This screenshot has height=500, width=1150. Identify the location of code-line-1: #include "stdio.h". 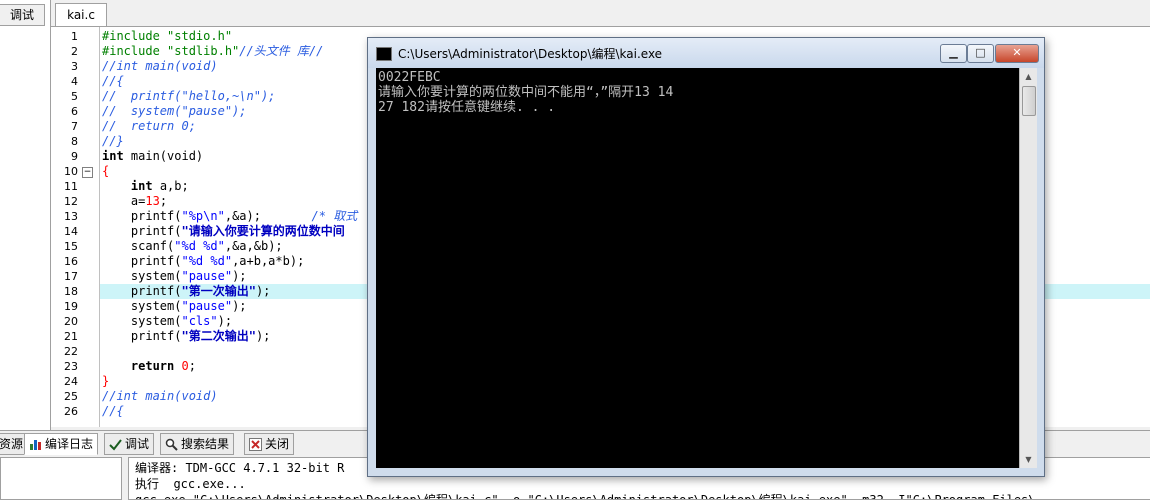
(167, 36).